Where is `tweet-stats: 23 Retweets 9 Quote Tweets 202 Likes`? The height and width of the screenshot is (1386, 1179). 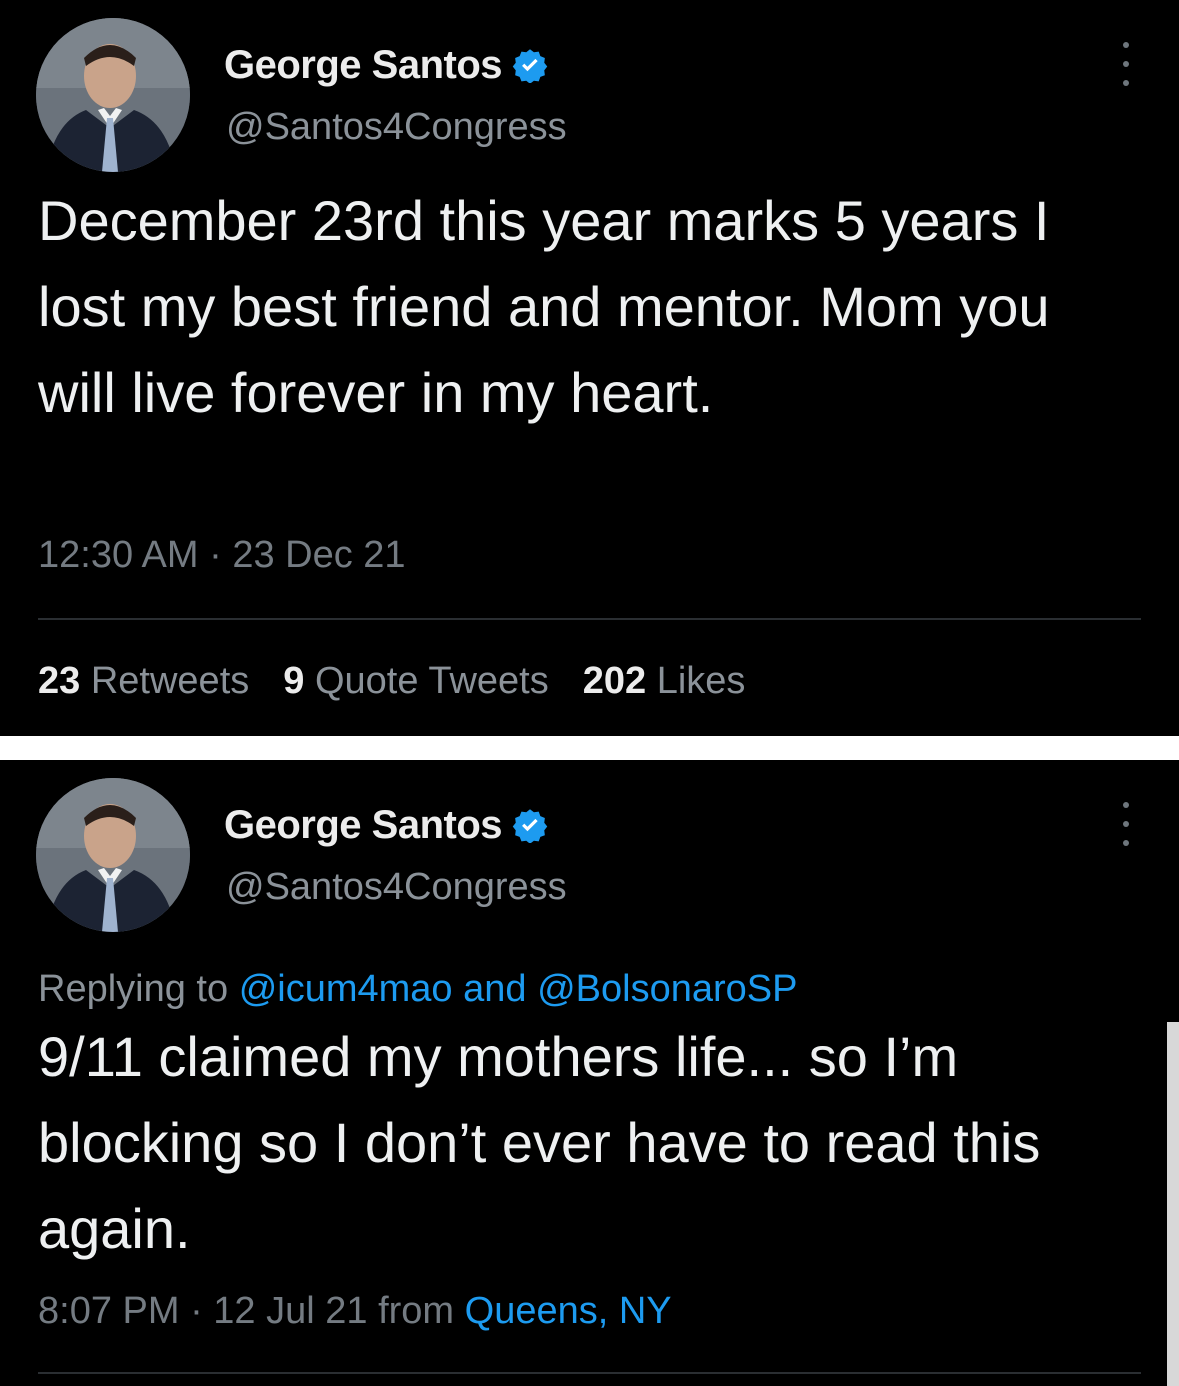
tweet-stats: 23 Retweets 9 Quote Tweets 202 Likes is located at coordinates (408, 681).